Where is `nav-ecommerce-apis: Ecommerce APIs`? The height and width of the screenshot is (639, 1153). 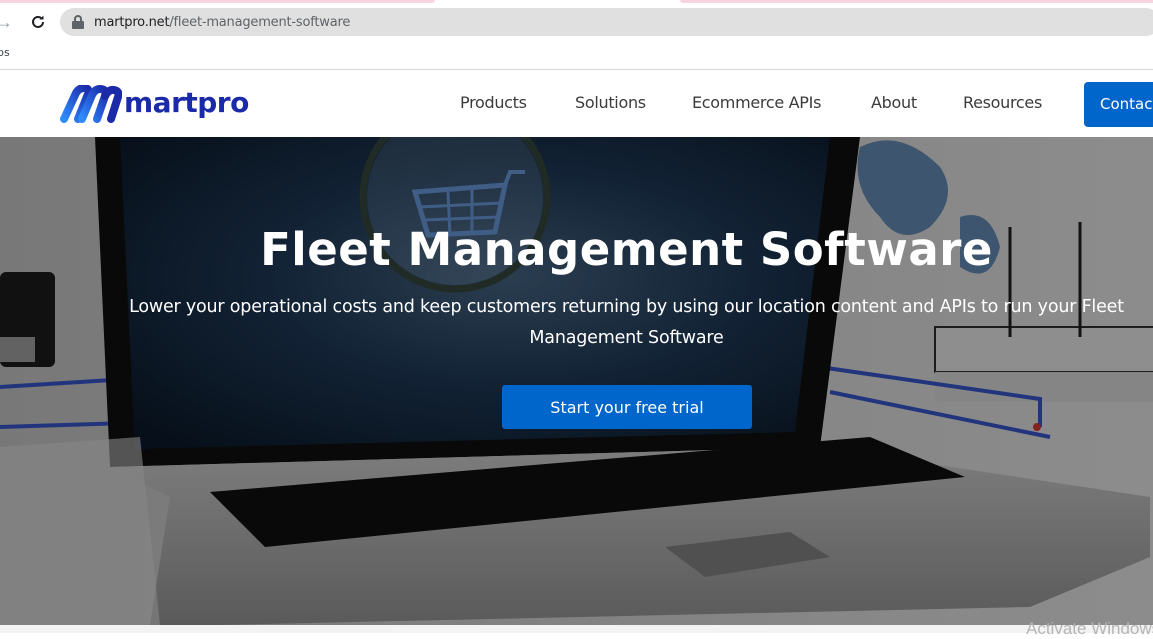
nav-ecommerce-apis: Ecommerce APIs is located at coordinates (756, 102).